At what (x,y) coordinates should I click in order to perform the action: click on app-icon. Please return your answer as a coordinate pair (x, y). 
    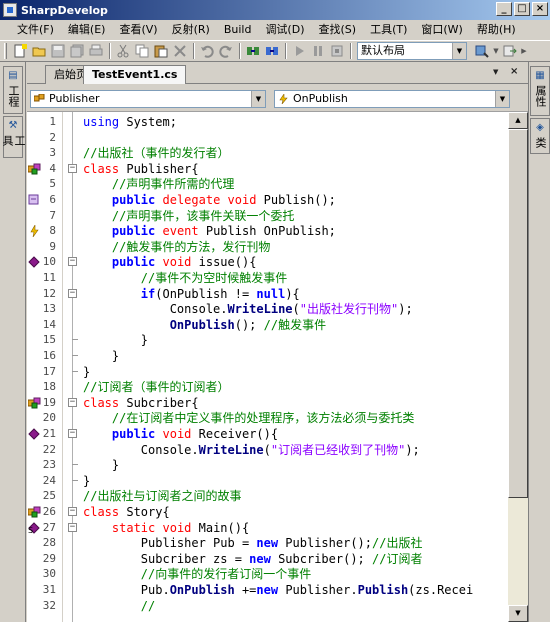
    Looking at the image, I should click on (10, 10).